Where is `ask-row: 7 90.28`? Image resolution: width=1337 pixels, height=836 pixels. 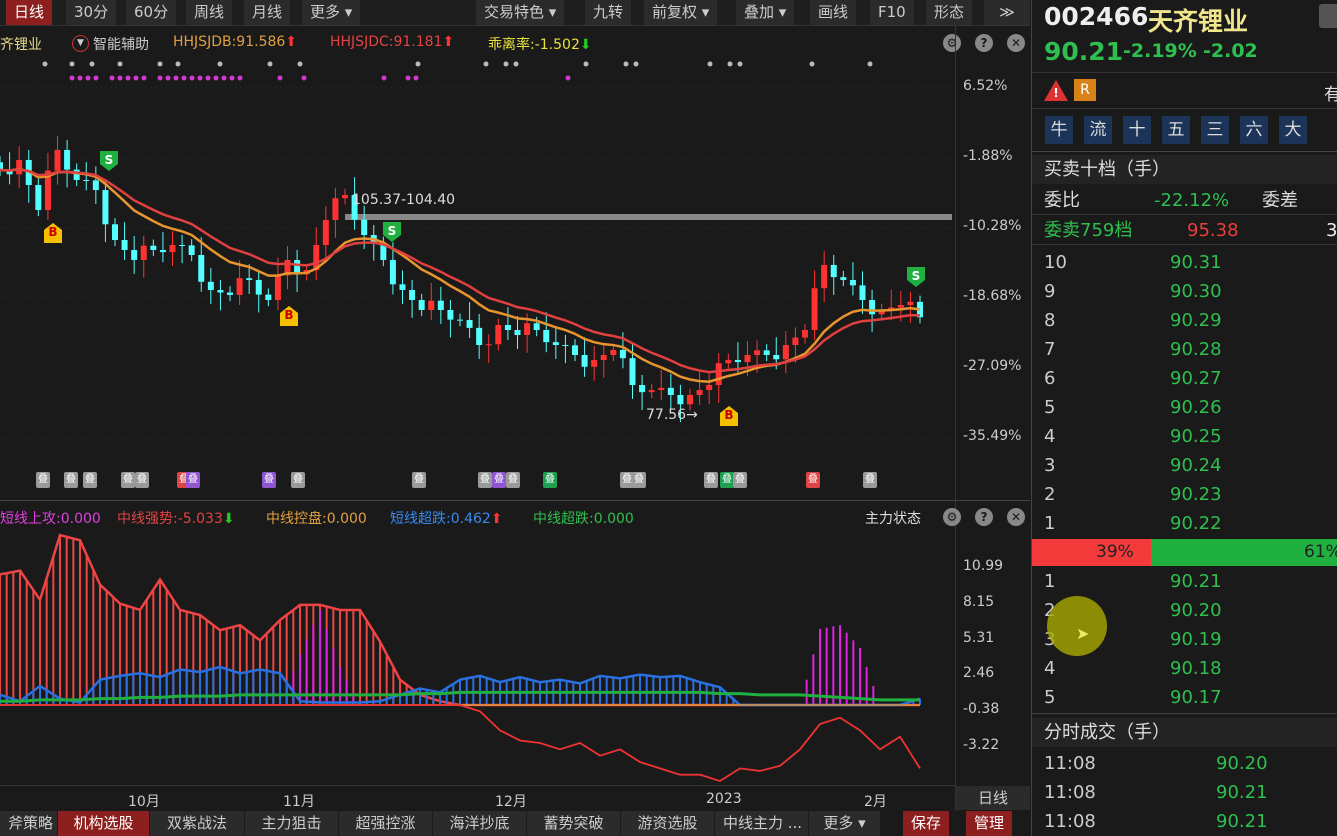 ask-row: 7 90.28 is located at coordinates (1184, 349).